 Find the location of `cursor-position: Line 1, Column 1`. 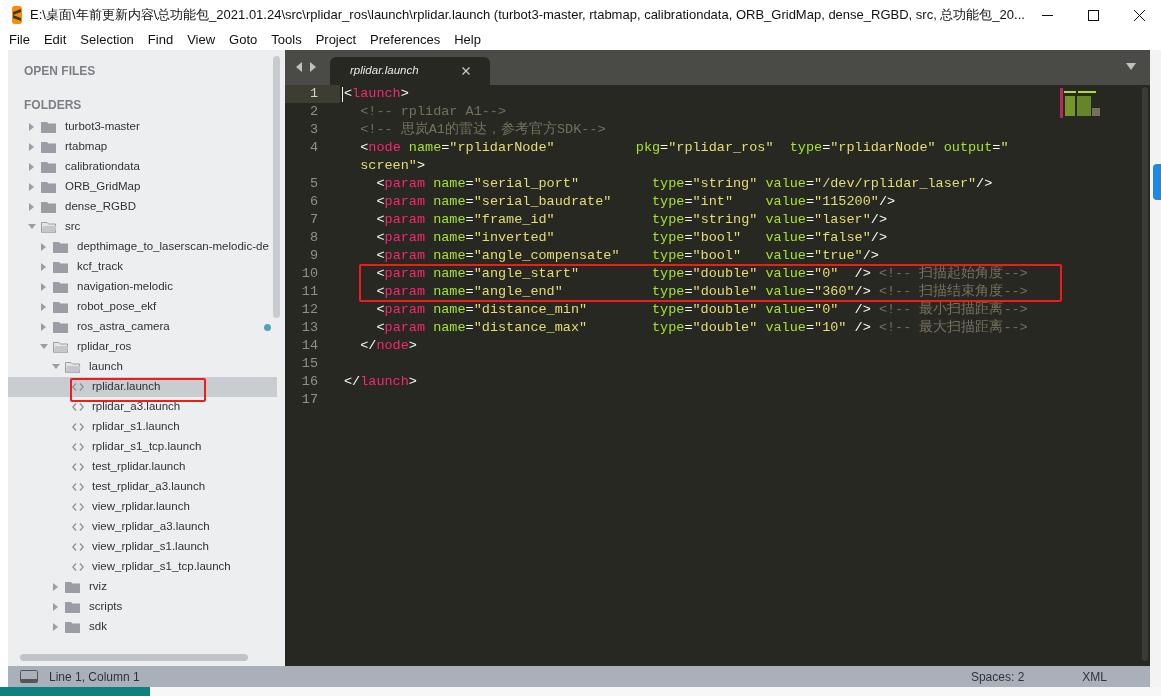

cursor-position: Line 1, Column 1 is located at coordinates (94, 676).